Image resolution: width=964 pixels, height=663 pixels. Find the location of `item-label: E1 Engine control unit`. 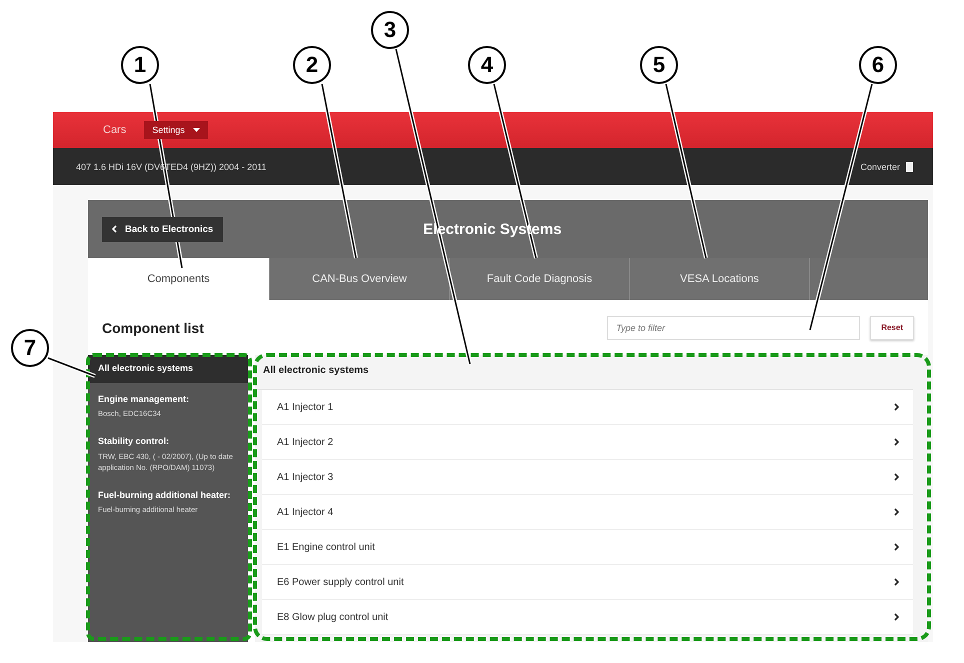

item-label: E1 Engine control unit is located at coordinates (326, 547).